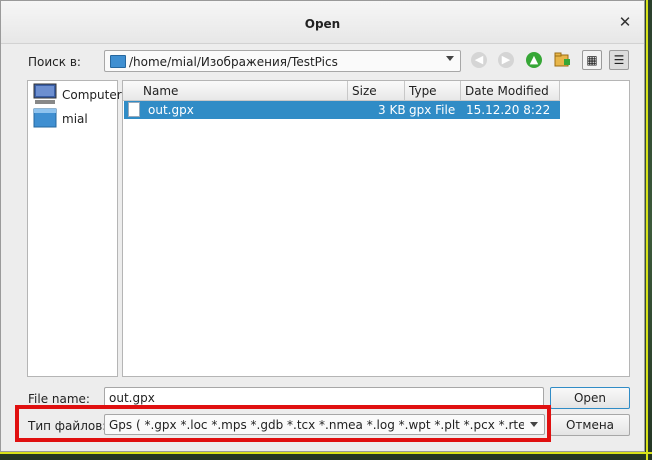  What do you see at coordinates (376, 91) in the screenshot?
I see `column-header-size: Size` at bounding box center [376, 91].